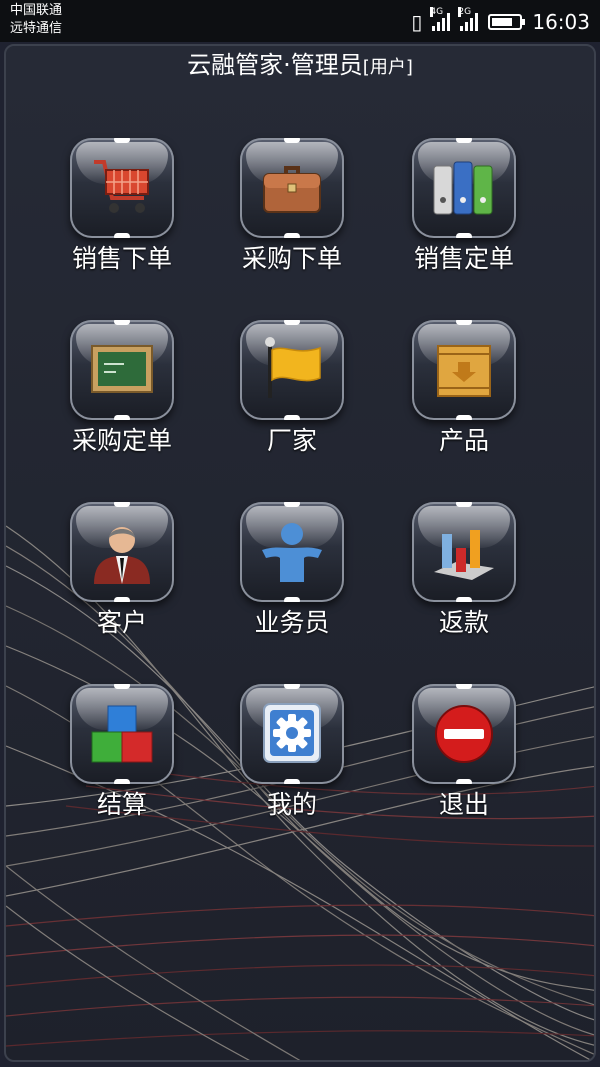  What do you see at coordinates (417, 22) in the screenshot?
I see `vibrate-icon: ▯` at bounding box center [417, 22].